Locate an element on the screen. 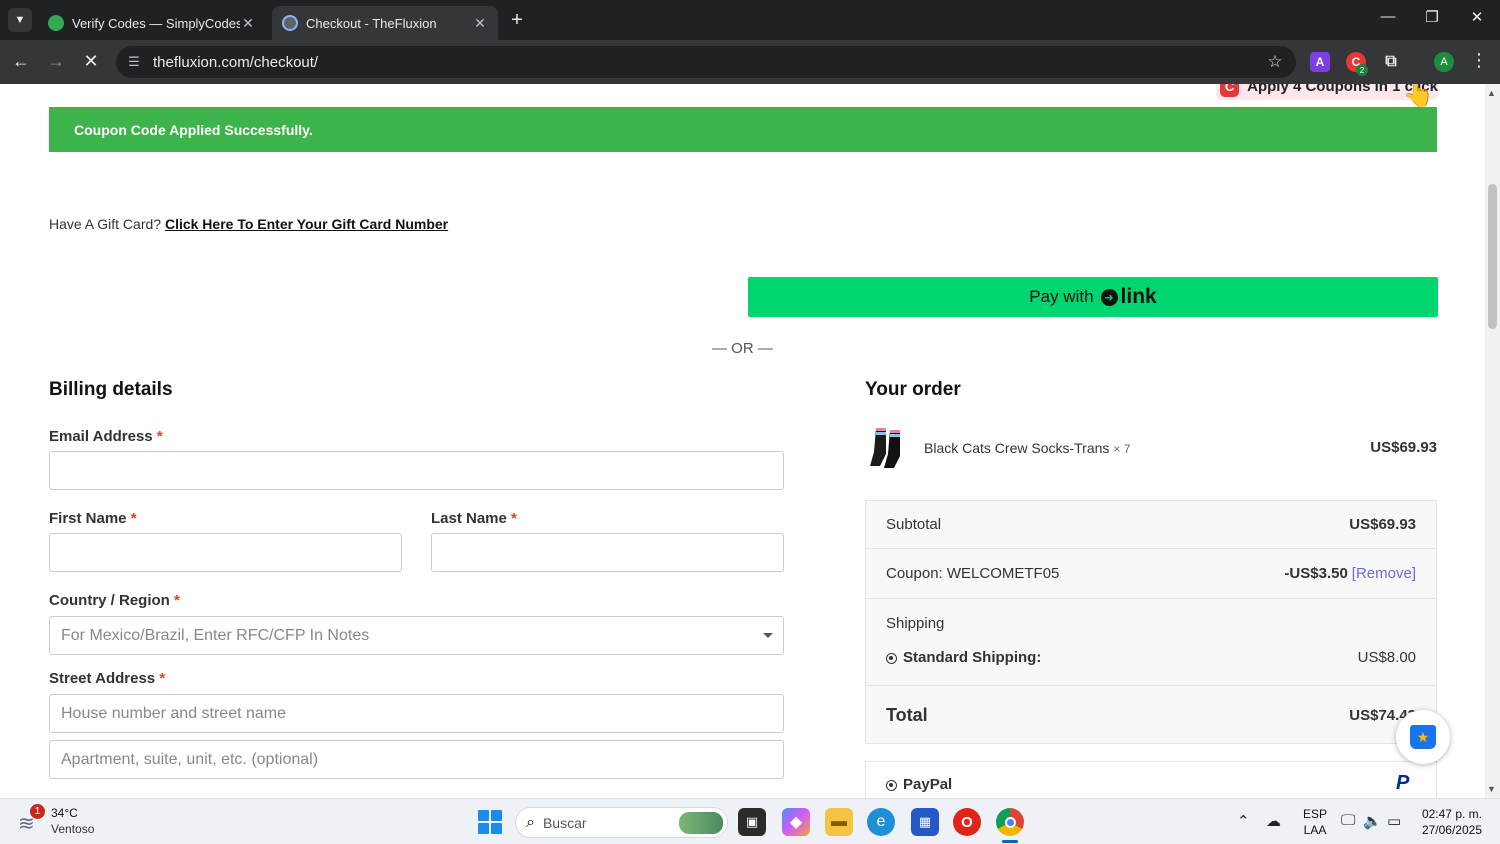  coupon-success-notice: Coupon Code Applied Successfully. is located at coordinates (743, 129).